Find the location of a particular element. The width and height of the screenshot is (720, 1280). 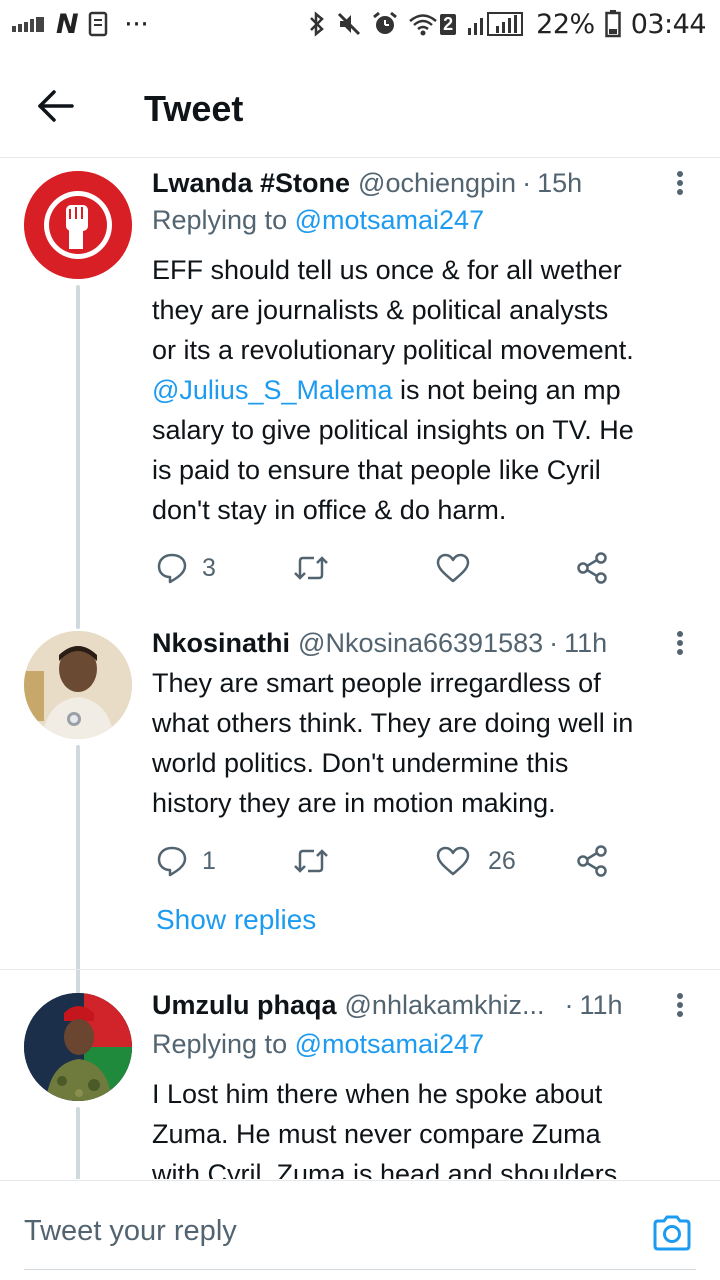

user-handle: @ochiengpin is located at coordinates (437, 183).